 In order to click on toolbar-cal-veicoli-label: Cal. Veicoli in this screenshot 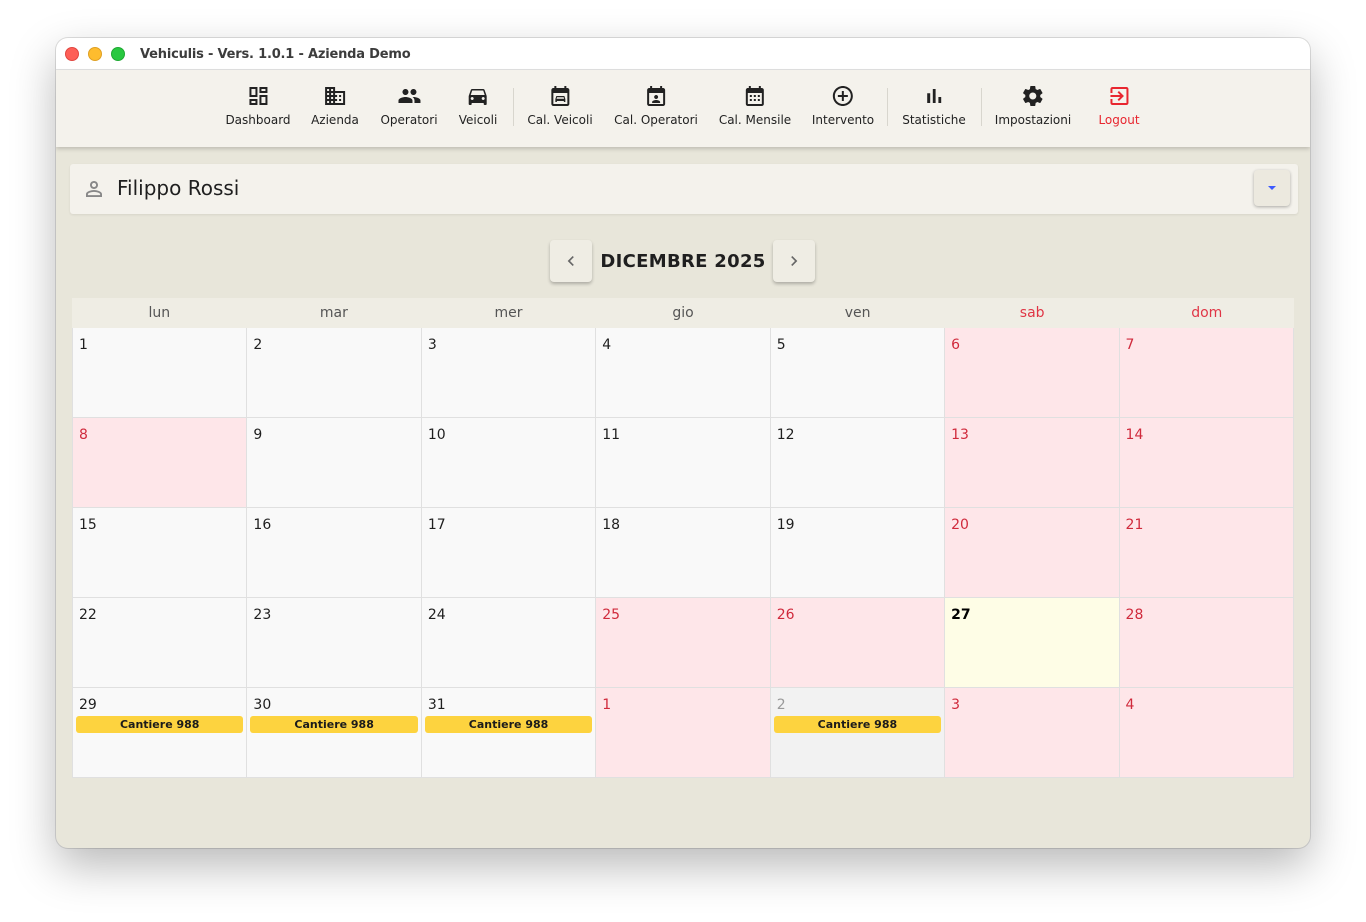, I will do `click(560, 120)`.